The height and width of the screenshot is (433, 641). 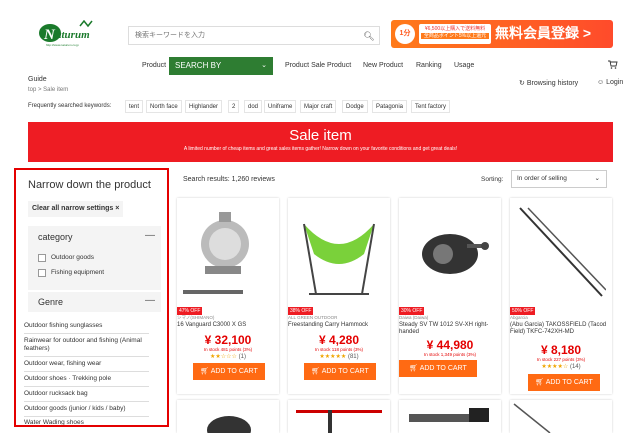 What do you see at coordinates (55, 237) in the screenshot?
I see `category-title: category` at bounding box center [55, 237].